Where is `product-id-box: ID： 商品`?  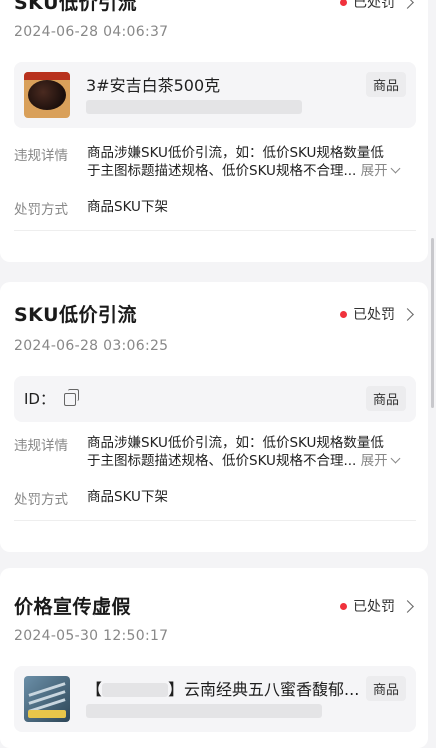
product-id-box: ID： 商品 is located at coordinates (215, 399).